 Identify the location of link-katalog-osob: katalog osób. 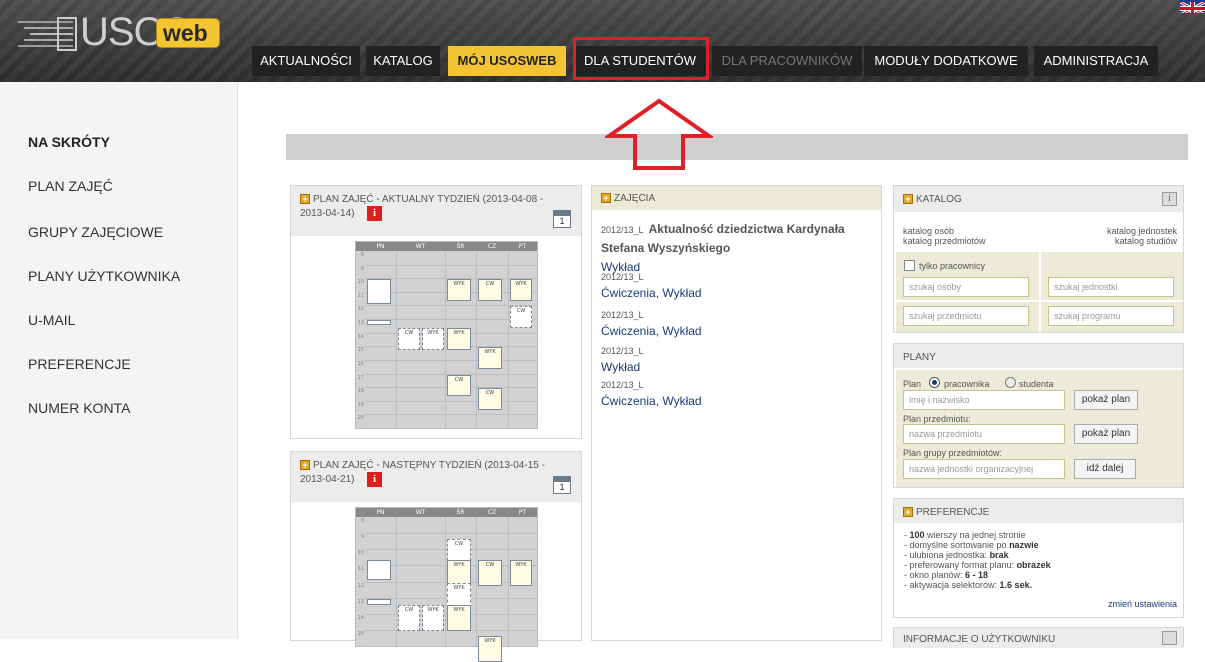
(928, 231).